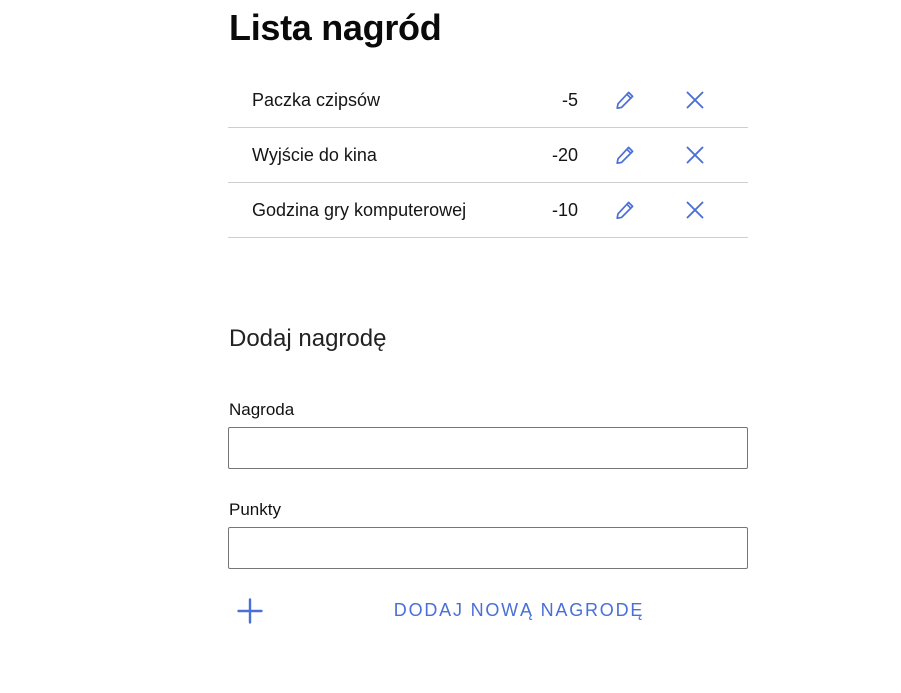 The height and width of the screenshot is (693, 901). I want to click on reward-row: Paczka czipsów -5, so click(488, 100).